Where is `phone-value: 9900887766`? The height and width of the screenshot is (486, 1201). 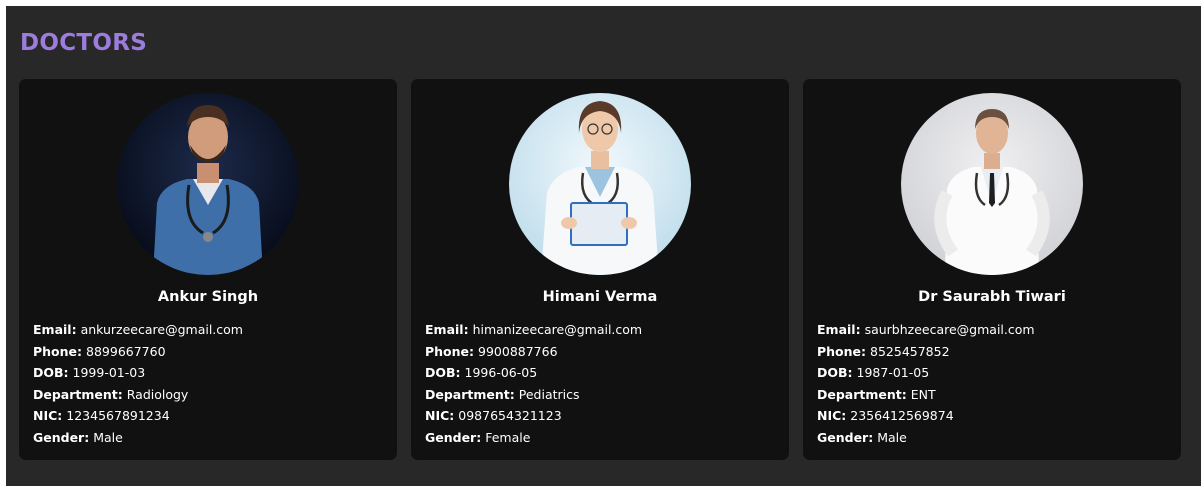
phone-value: 9900887766 is located at coordinates (518, 351).